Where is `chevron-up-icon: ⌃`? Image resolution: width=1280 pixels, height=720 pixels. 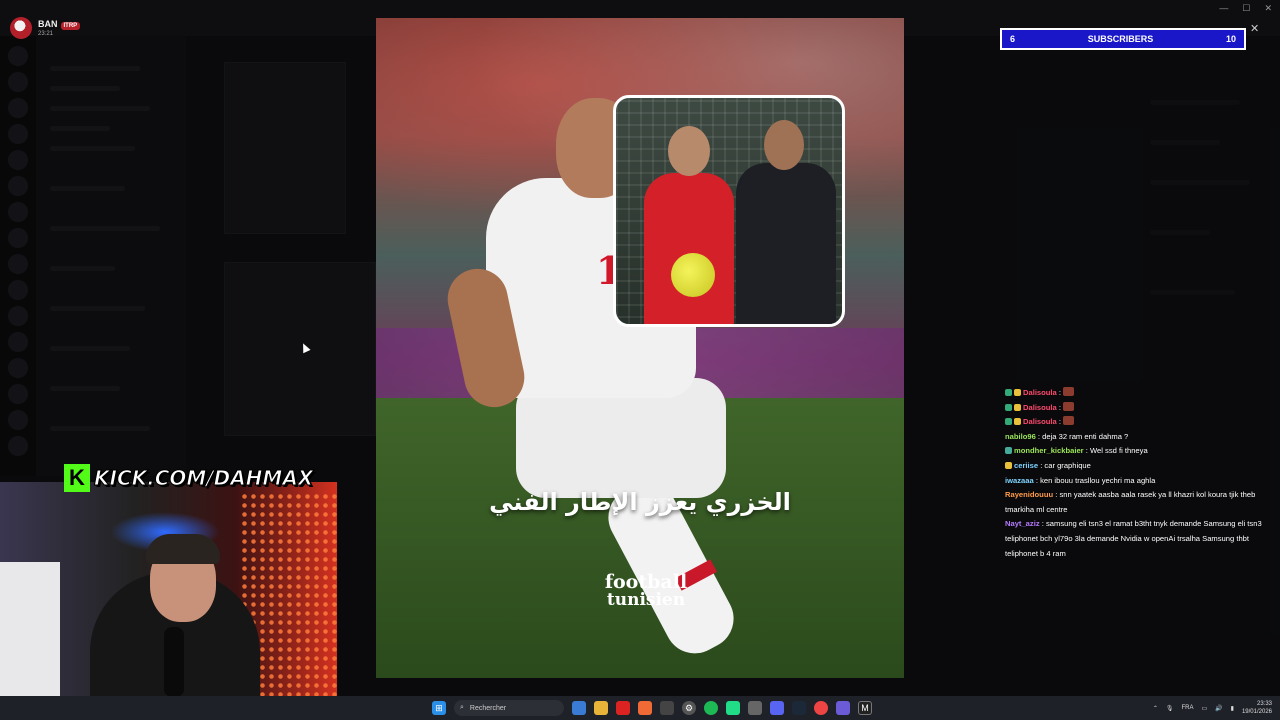 chevron-up-icon: ⌃ is located at coordinates (1155, 708).